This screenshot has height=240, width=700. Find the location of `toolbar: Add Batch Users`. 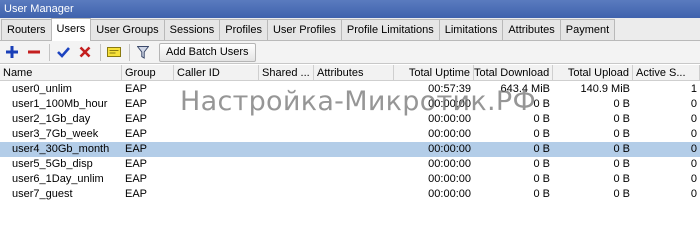

toolbar: Add Batch Users is located at coordinates (350, 52).